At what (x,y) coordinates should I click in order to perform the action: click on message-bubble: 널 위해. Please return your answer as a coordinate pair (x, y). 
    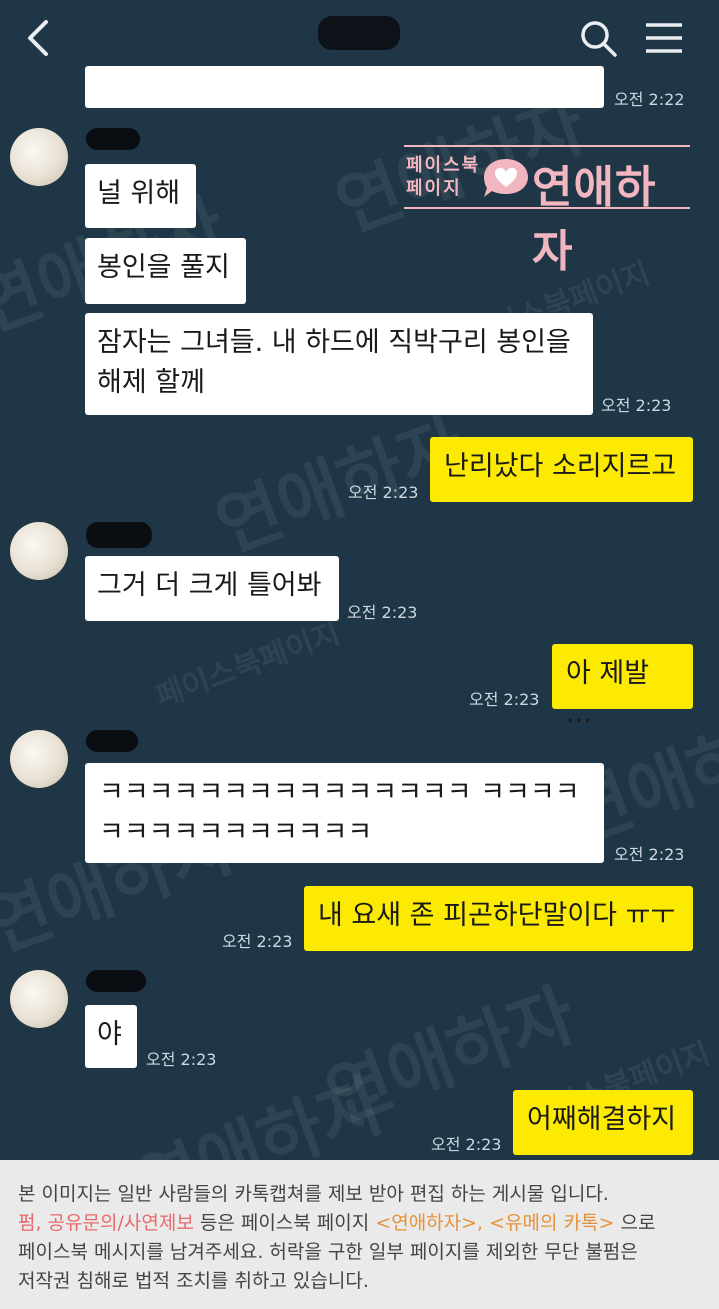
    Looking at the image, I should click on (140, 196).